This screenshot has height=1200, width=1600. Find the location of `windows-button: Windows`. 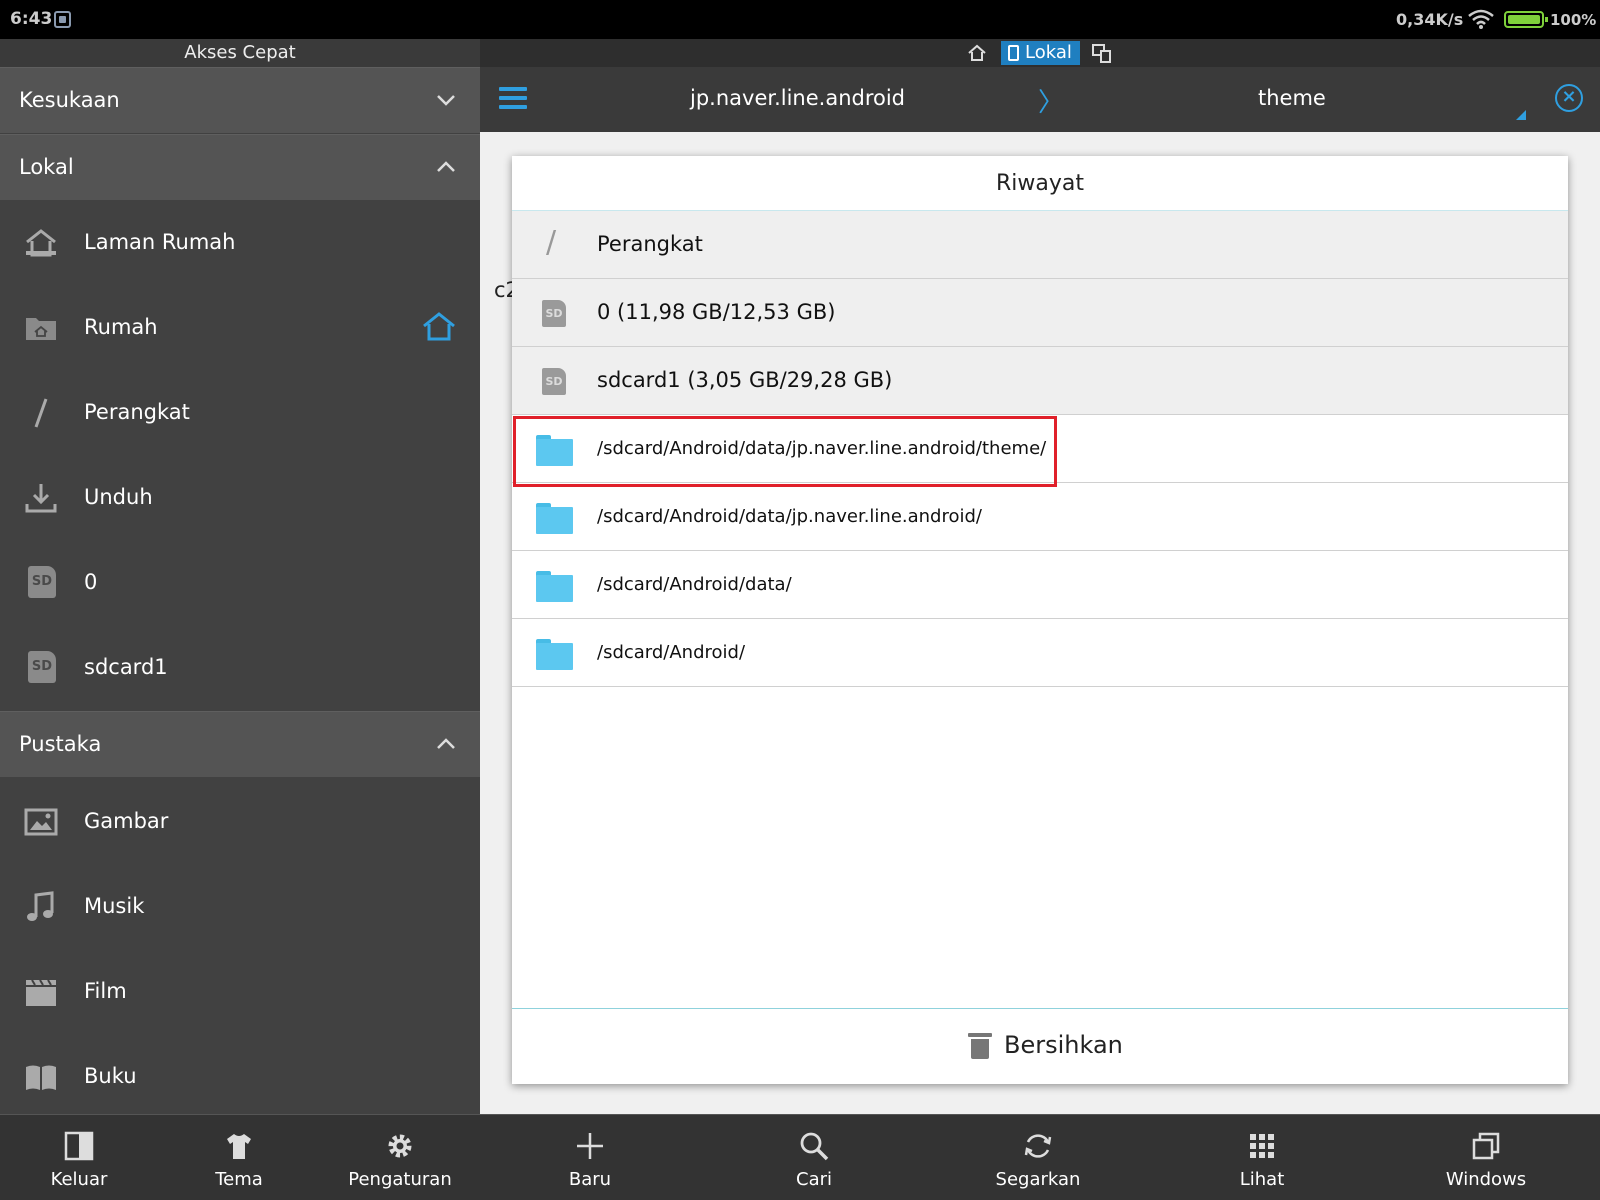

windows-button: Windows is located at coordinates (1486, 1157).